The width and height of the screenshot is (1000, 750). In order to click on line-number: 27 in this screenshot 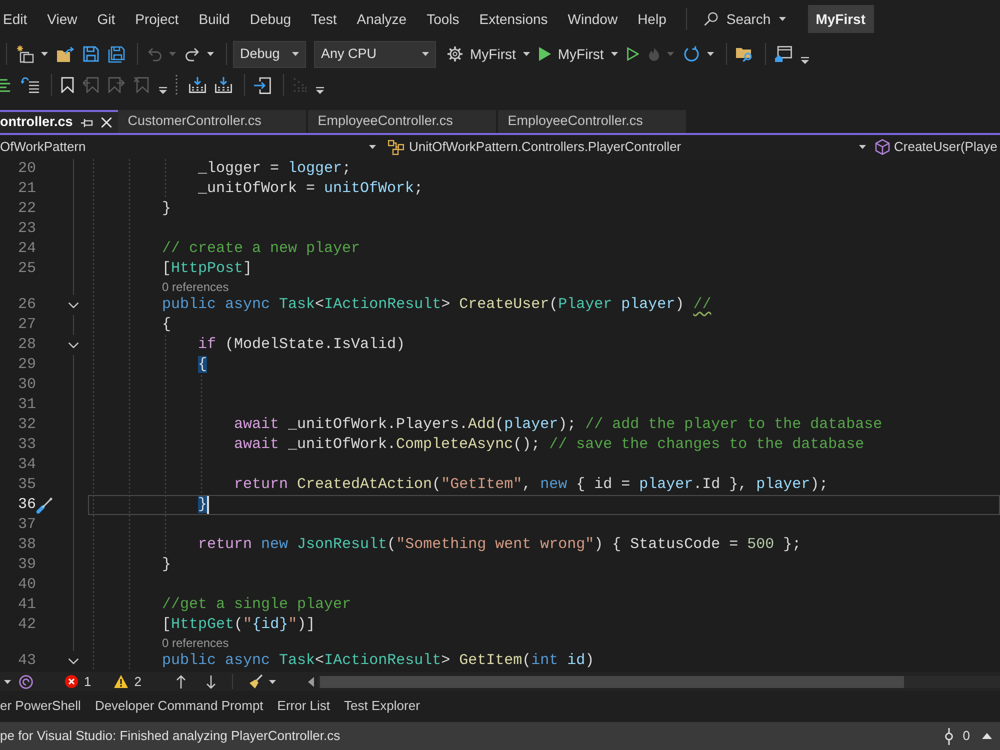, I will do `click(26, 325)`.